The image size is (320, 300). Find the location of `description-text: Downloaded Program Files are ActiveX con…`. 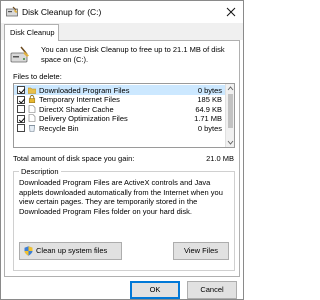

description-text: Downloaded Program Files are ActiveX con… is located at coordinates (121, 197).